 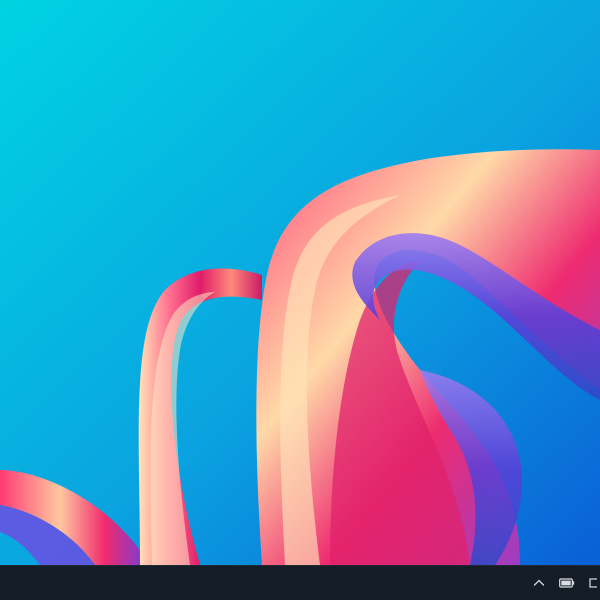 I want to click on battery-button, so click(x=567, y=583).